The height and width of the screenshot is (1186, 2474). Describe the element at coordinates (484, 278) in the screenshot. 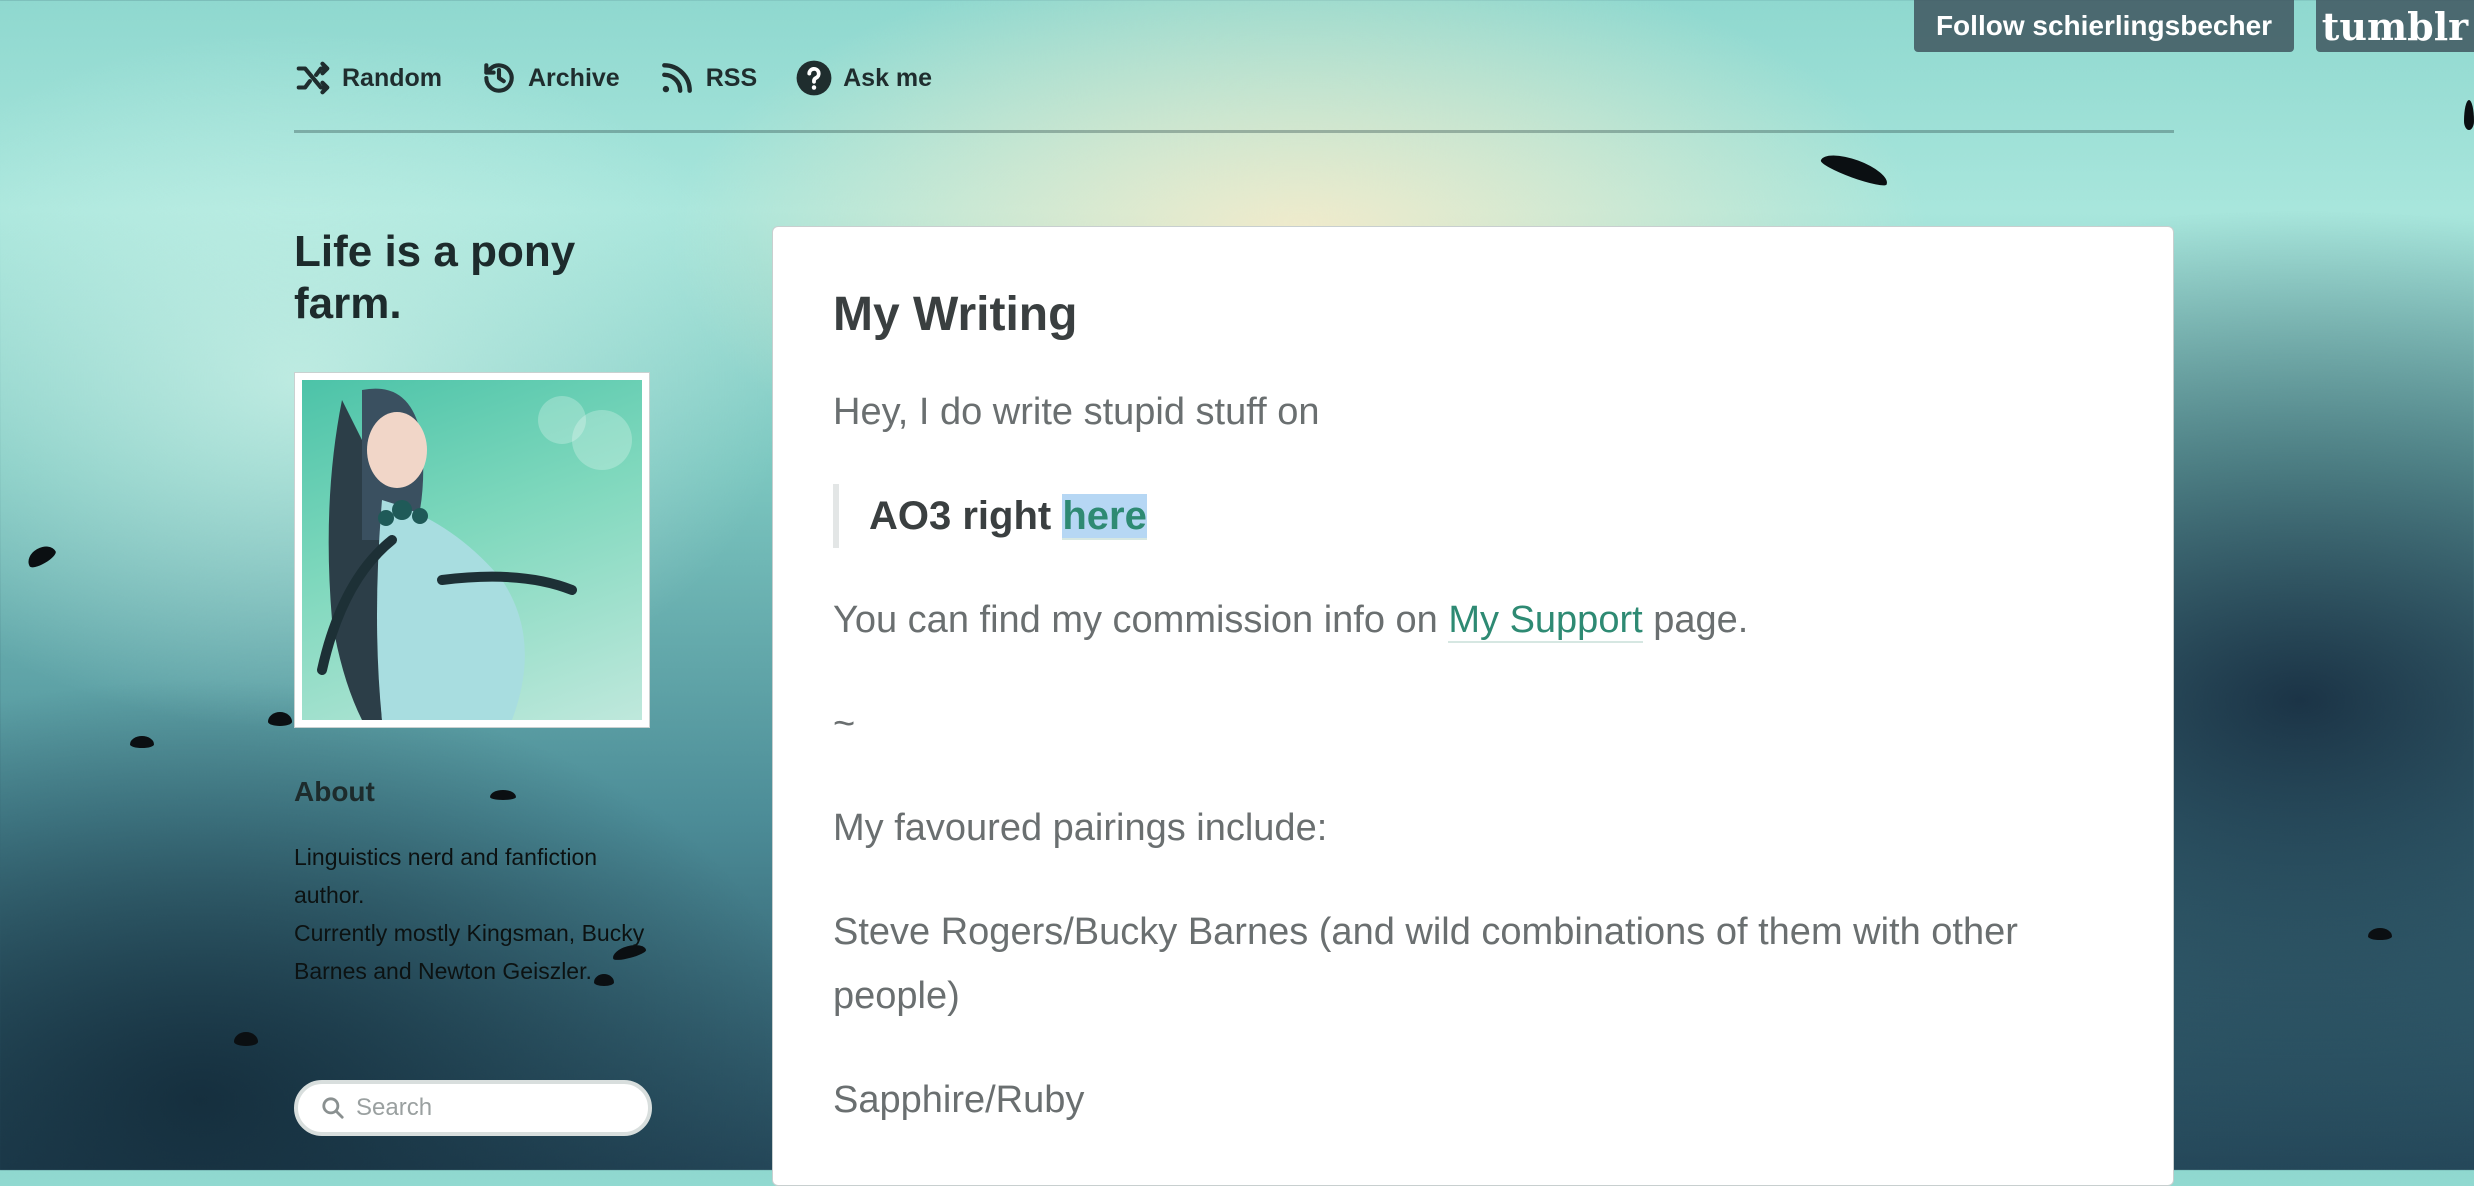

I see `blog-title: Life is a pony farm.` at that location.